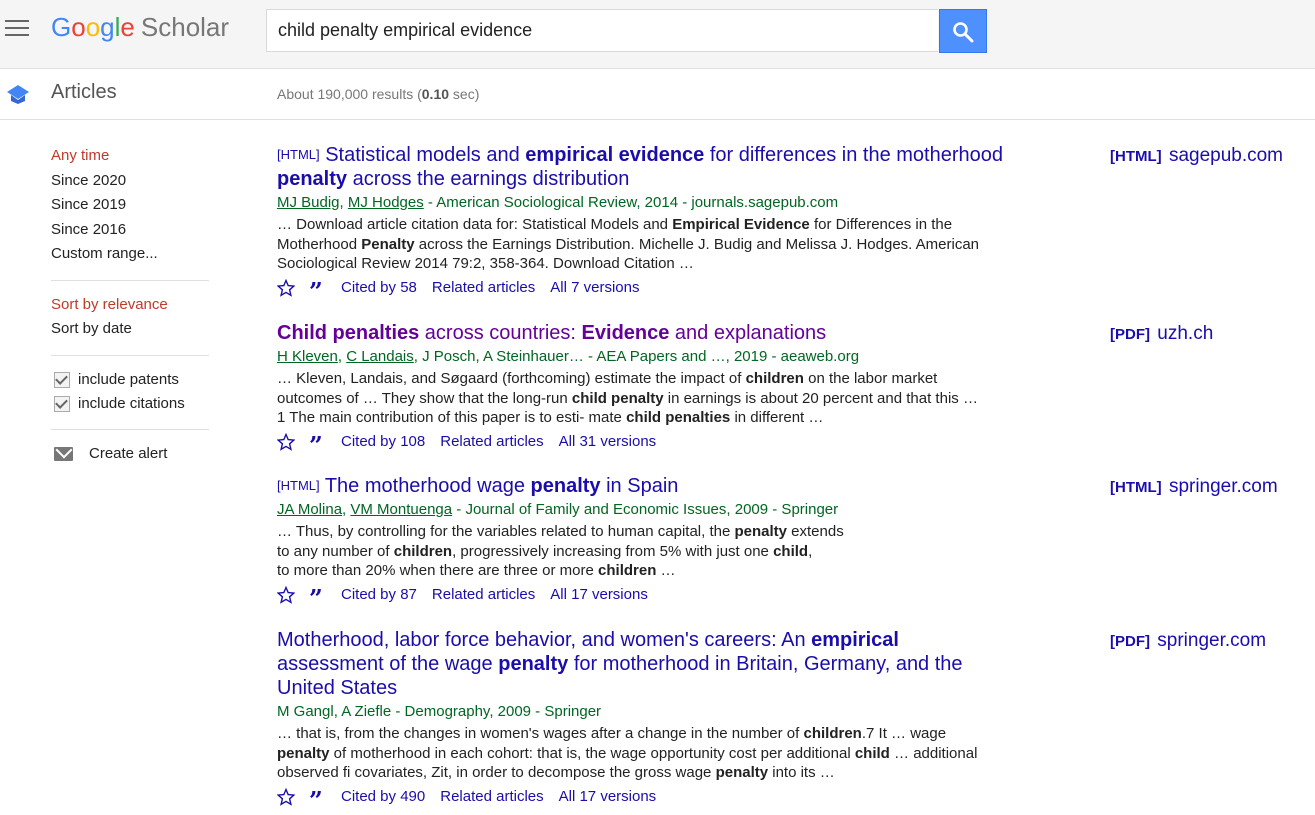  What do you see at coordinates (130, 181) in the screenshot?
I see `filter-since-2020: Since 2020` at bounding box center [130, 181].